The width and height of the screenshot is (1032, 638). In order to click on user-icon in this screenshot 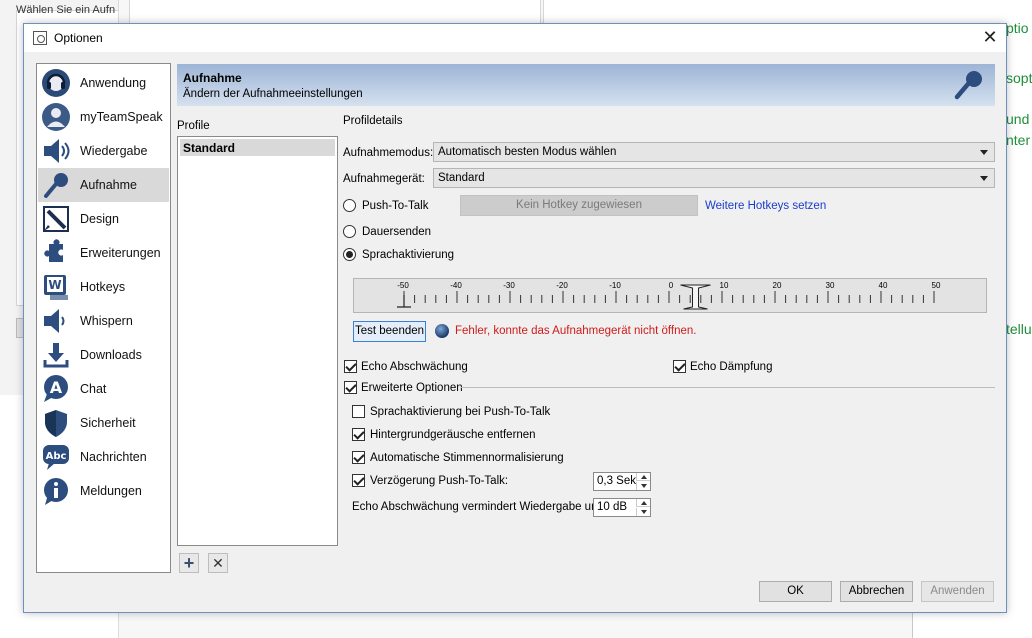, I will do `click(56, 117)`.